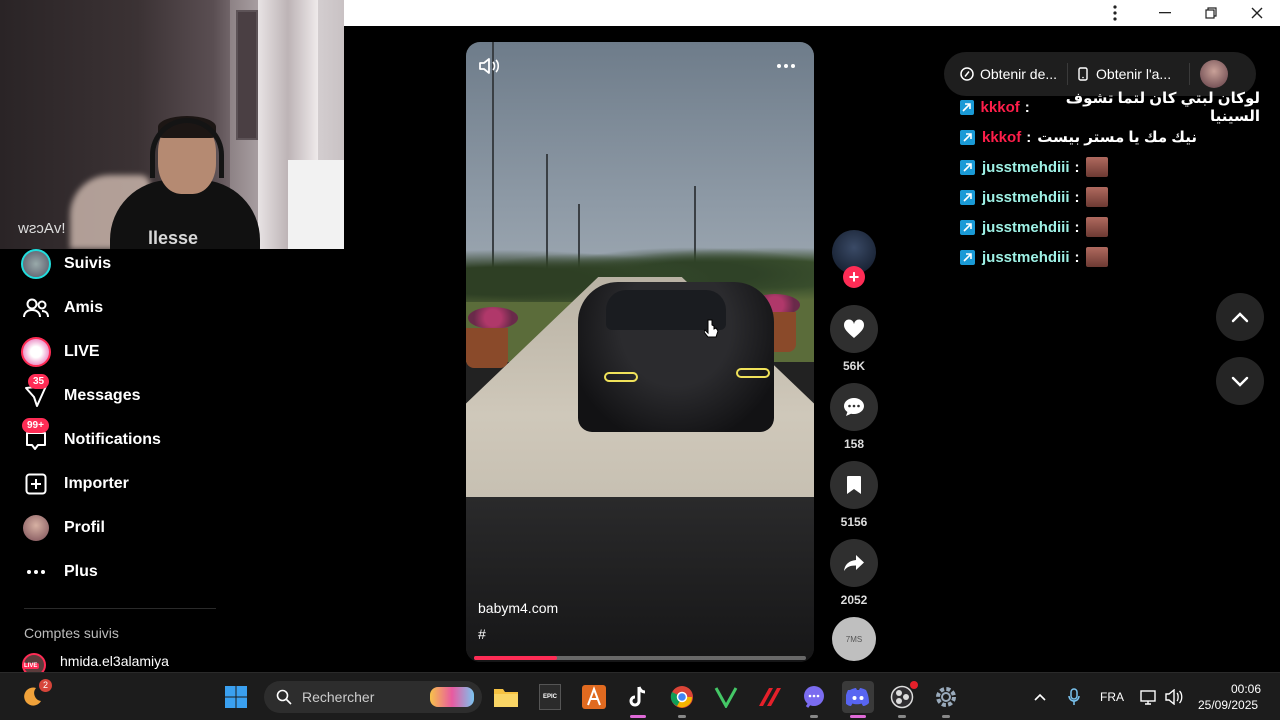  I want to click on user-avatar, so click(1214, 74).